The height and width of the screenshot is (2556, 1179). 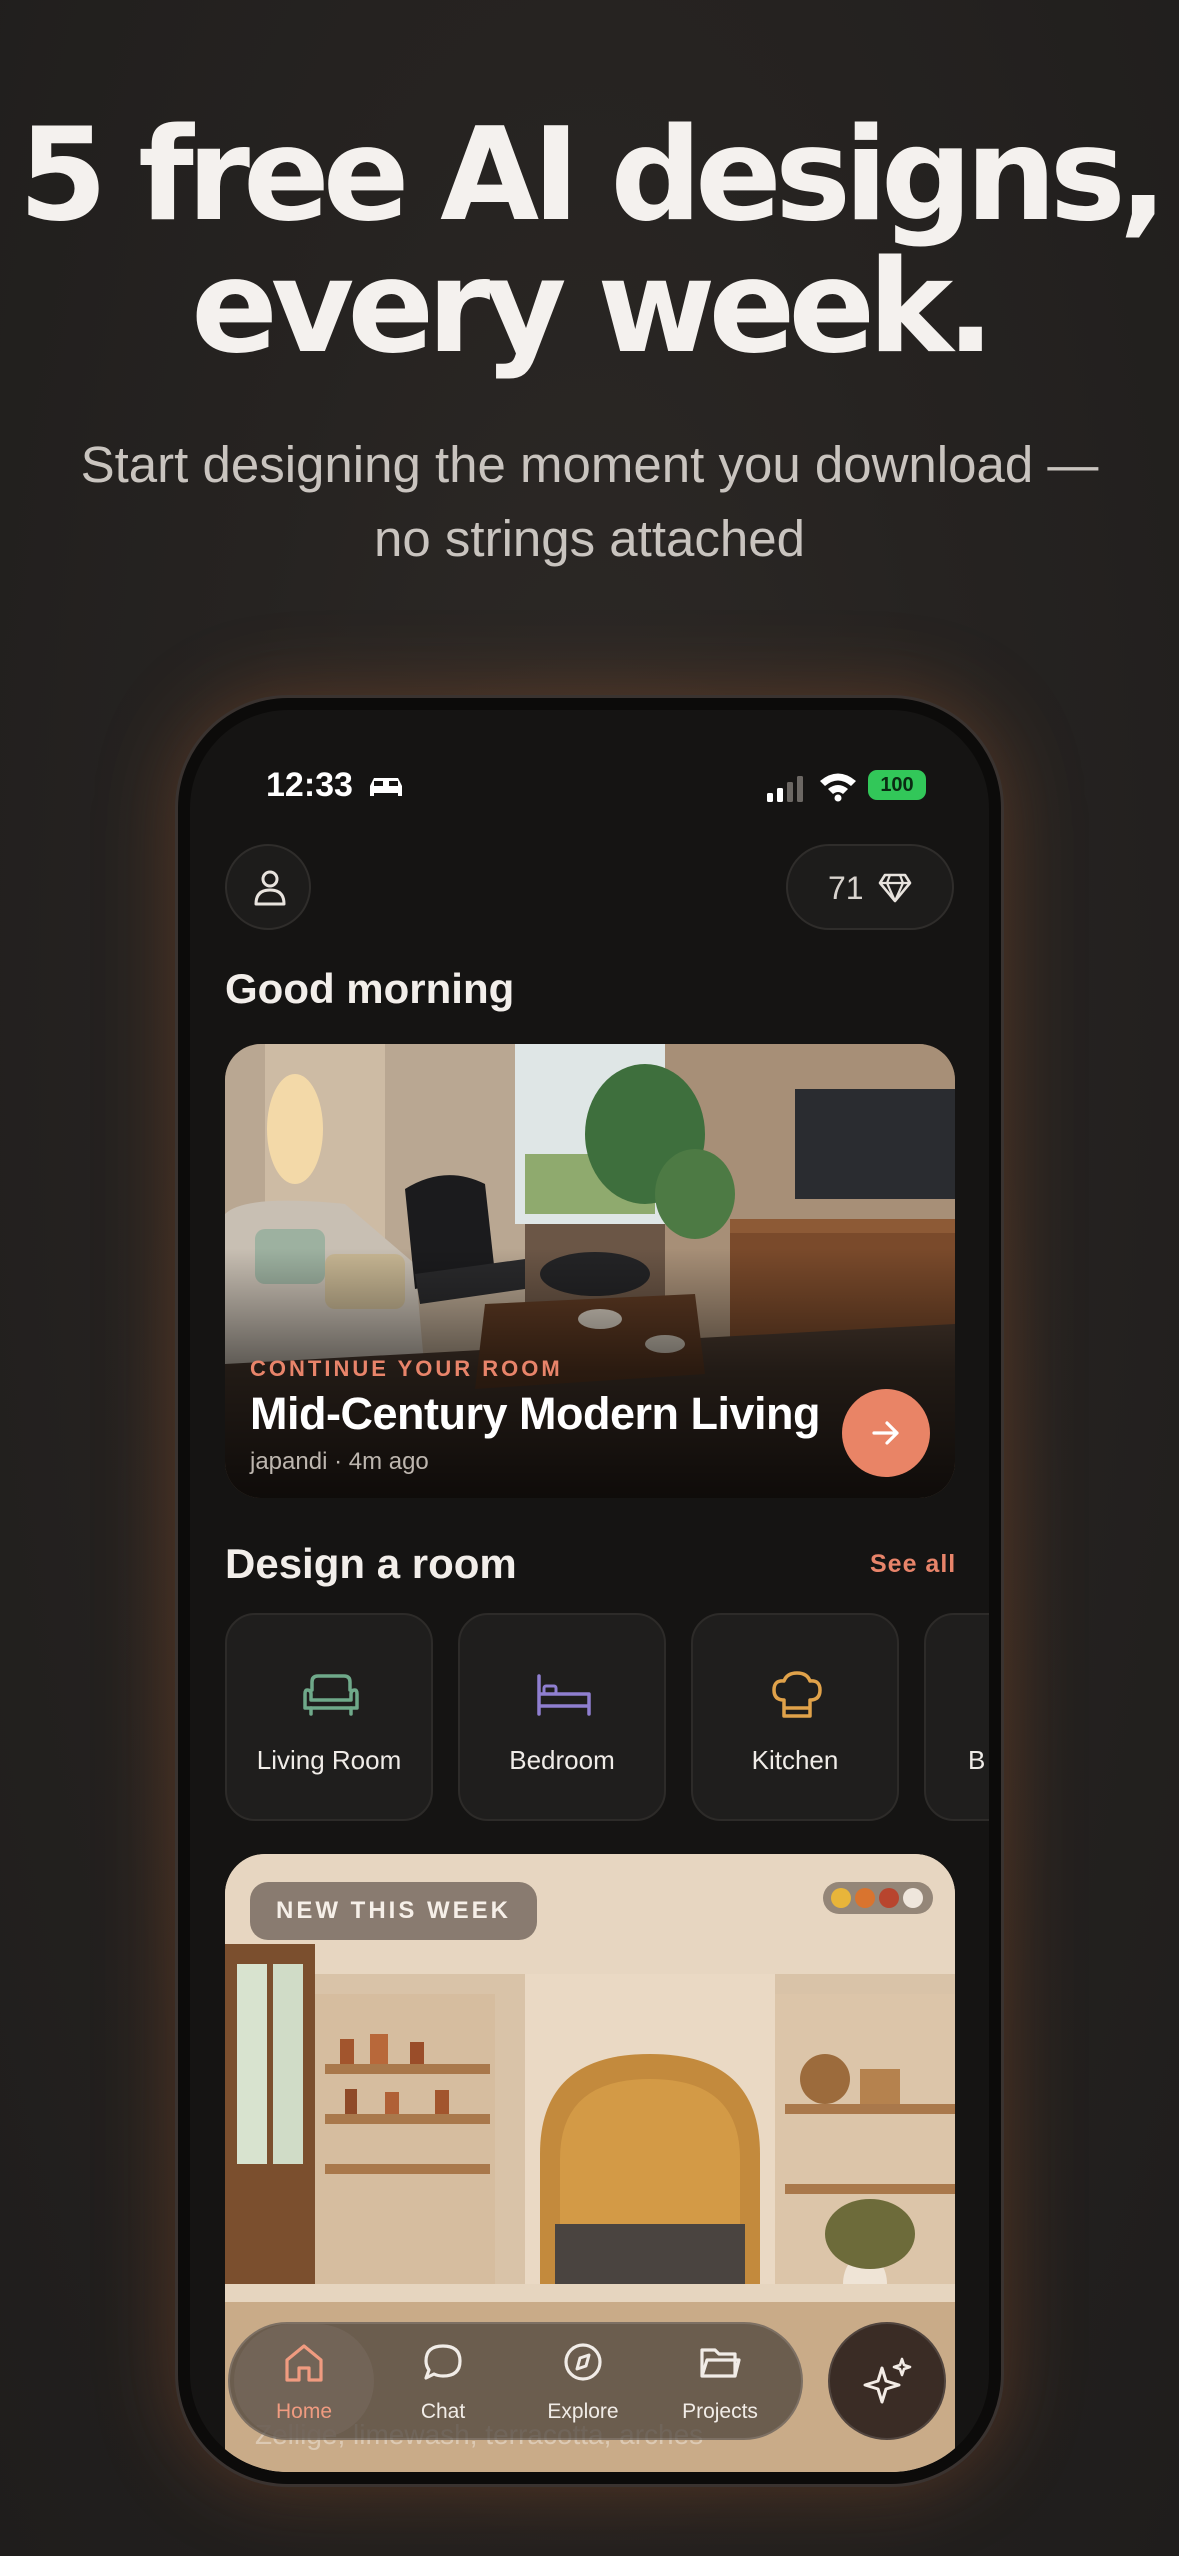 I want to click on signal-icon, so click(x=785, y=789).